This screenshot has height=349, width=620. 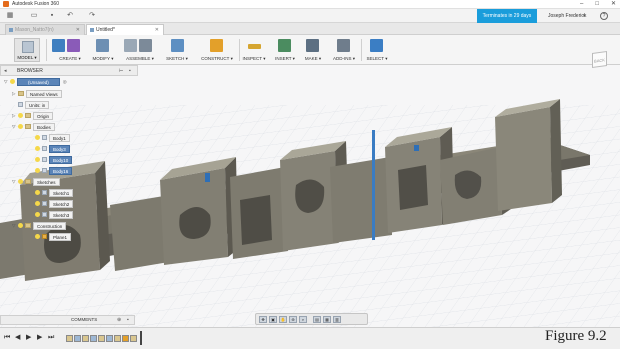 What do you see at coordinates (17, 338) in the screenshot?
I see `step-back-button: ◀` at bounding box center [17, 338].